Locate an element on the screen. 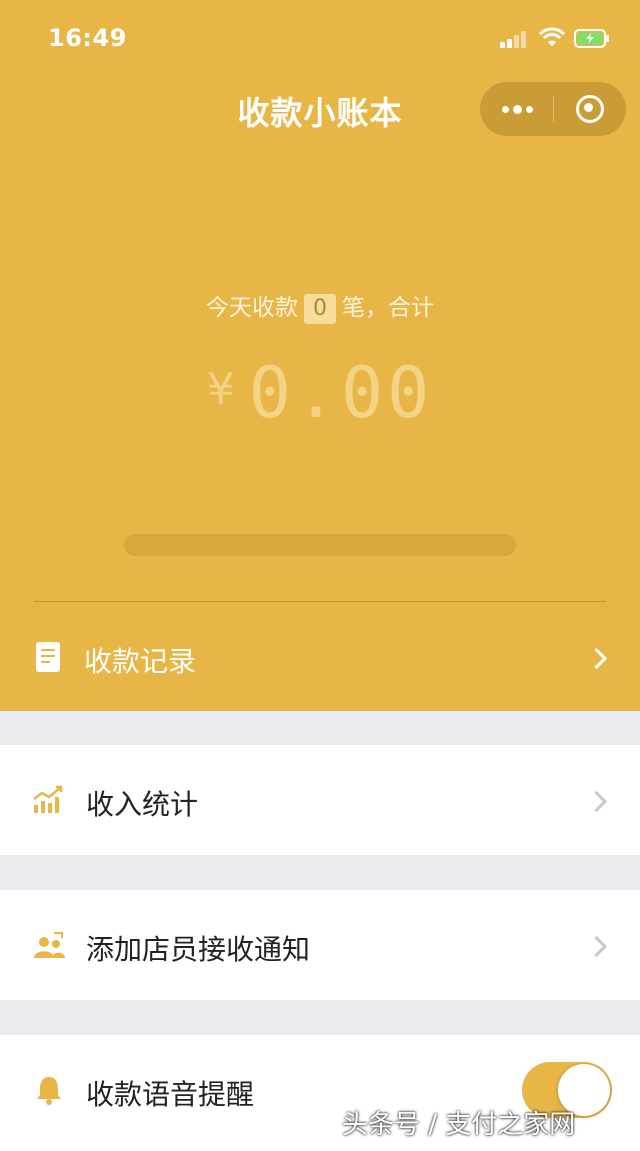 This screenshot has width=640, height=1151. progress-track is located at coordinates (320, 545).